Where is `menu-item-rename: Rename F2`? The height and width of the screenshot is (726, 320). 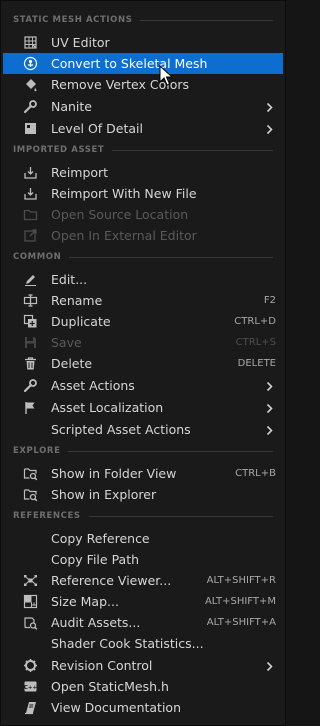 menu-item-rename: Rename F2 is located at coordinates (143, 300).